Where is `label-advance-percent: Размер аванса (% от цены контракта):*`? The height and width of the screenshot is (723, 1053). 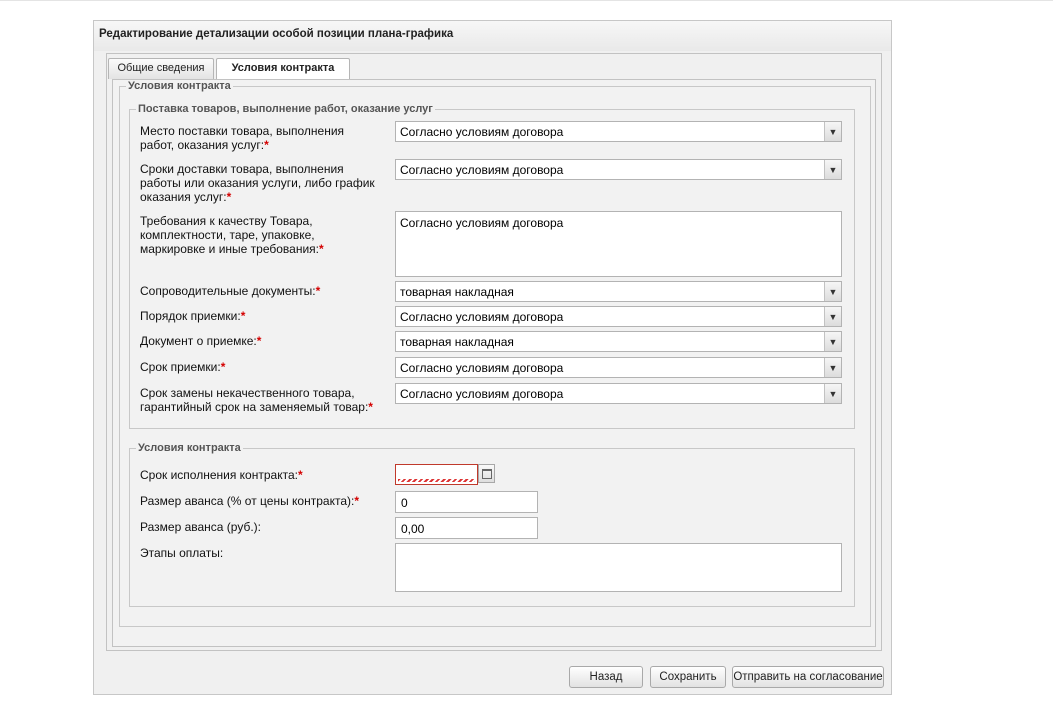
label-advance-percent: Размер аванса (% от цены контракта):* is located at coordinates (249, 501).